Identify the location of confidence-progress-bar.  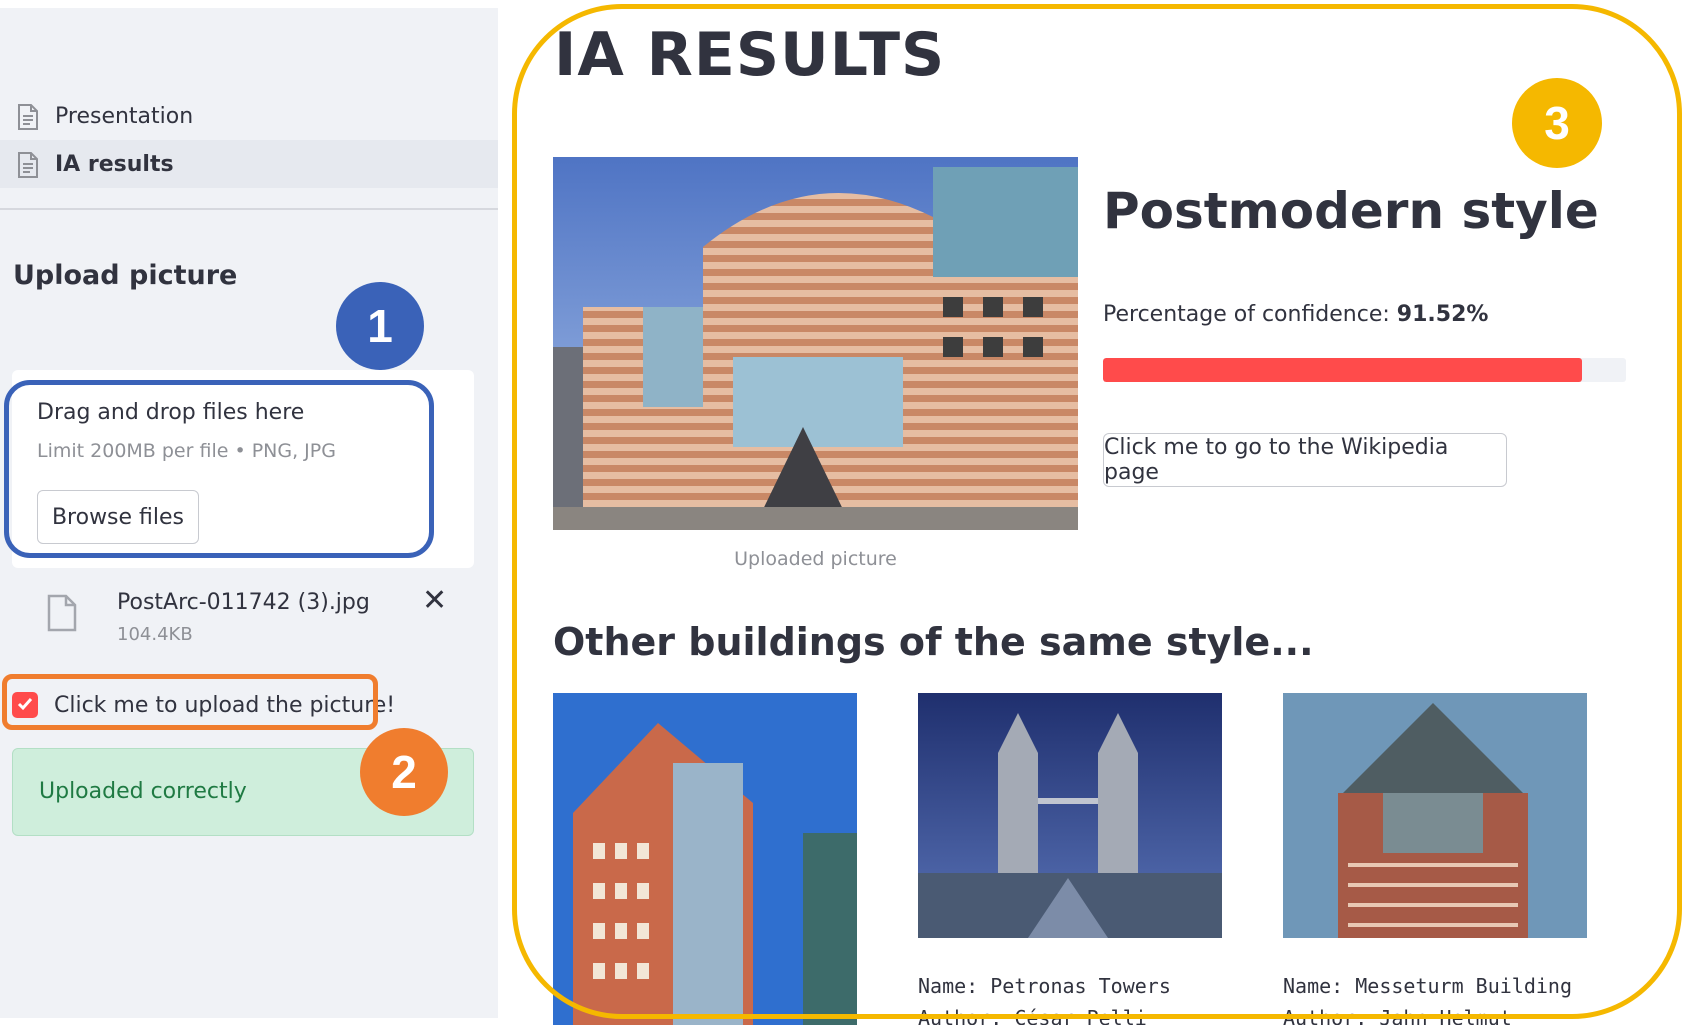
(1364, 370).